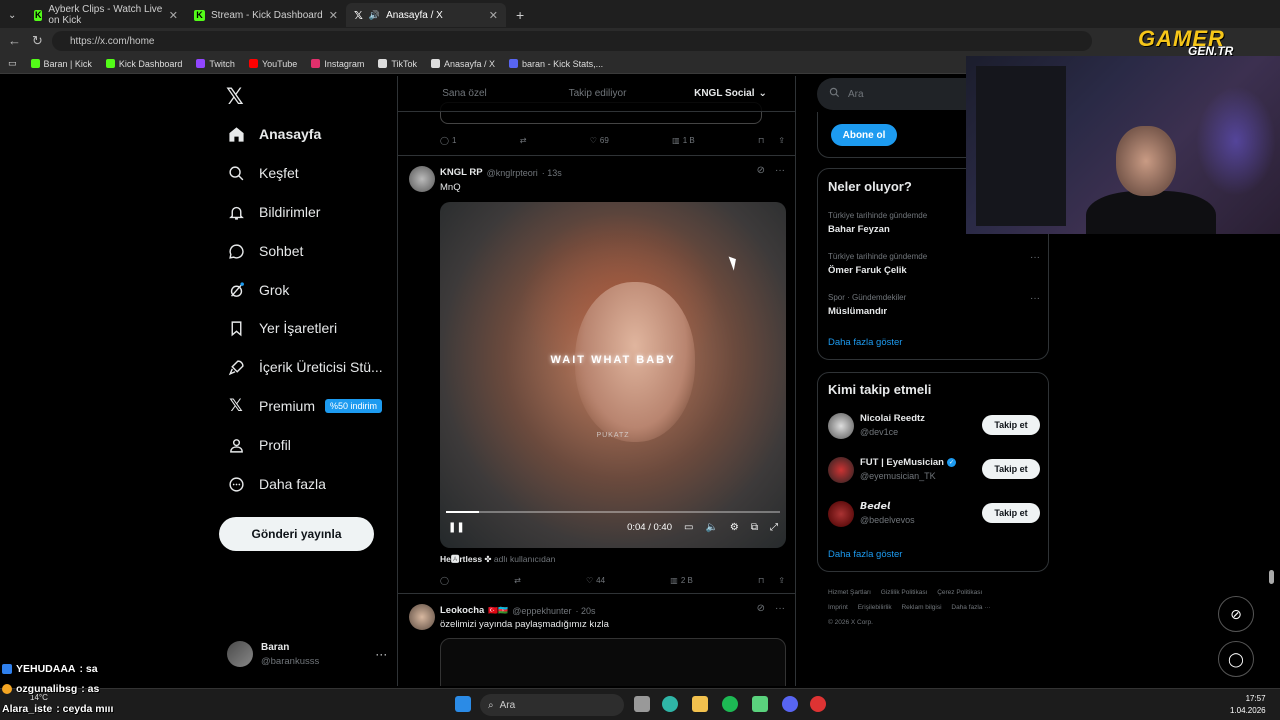 This screenshot has width=1280, height=720. What do you see at coordinates (463, 704) in the screenshot?
I see `windows-start-icon` at bounding box center [463, 704].